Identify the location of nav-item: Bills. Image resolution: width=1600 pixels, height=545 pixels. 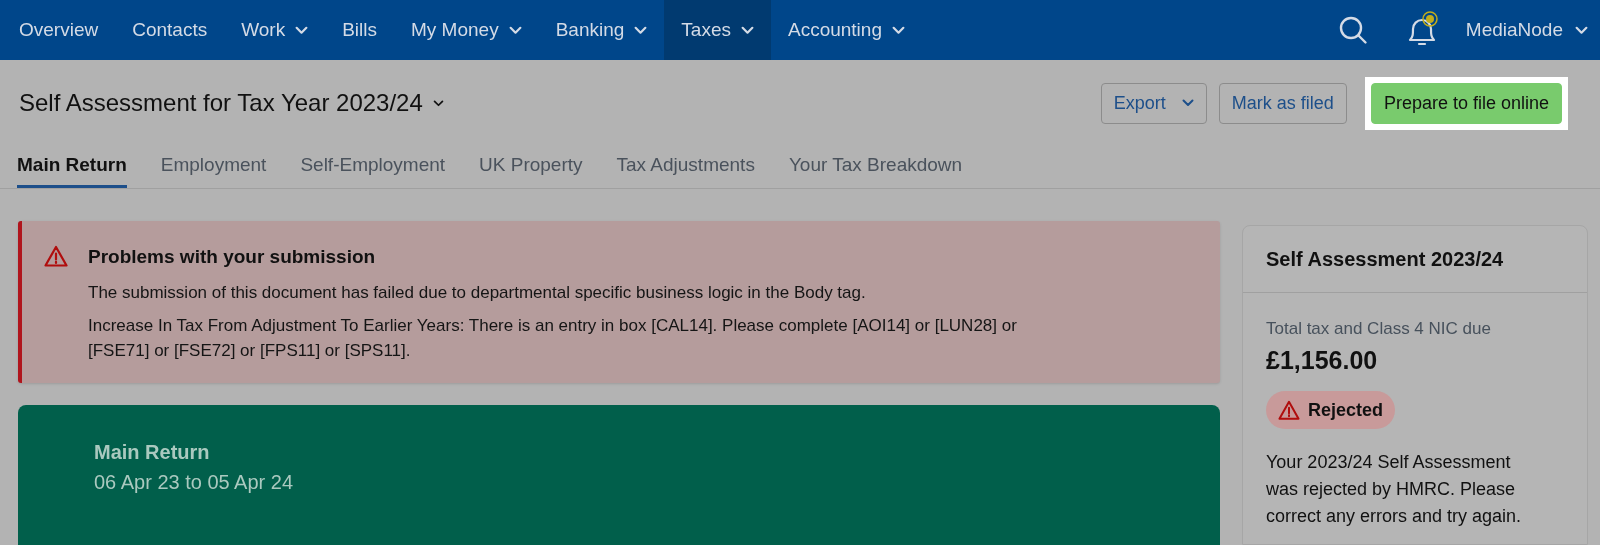
(359, 30).